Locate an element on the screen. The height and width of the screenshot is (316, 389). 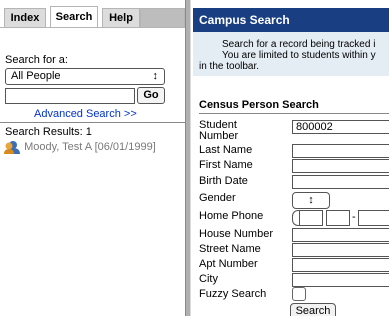
info-line-3: in the toolbar. is located at coordinates (229, 66).